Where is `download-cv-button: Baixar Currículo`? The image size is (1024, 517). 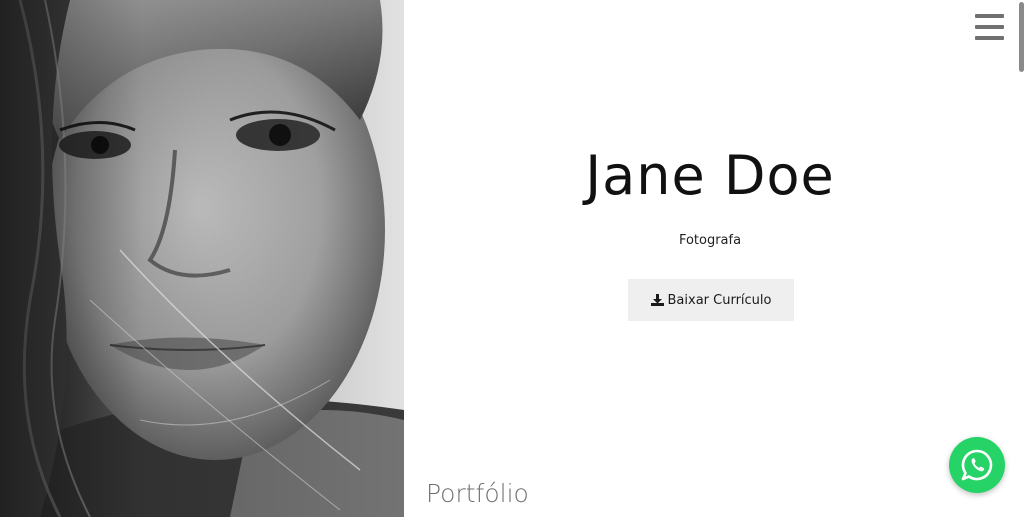
download-cv-button: Baixar Currículo is located at coordinates (711, 300).